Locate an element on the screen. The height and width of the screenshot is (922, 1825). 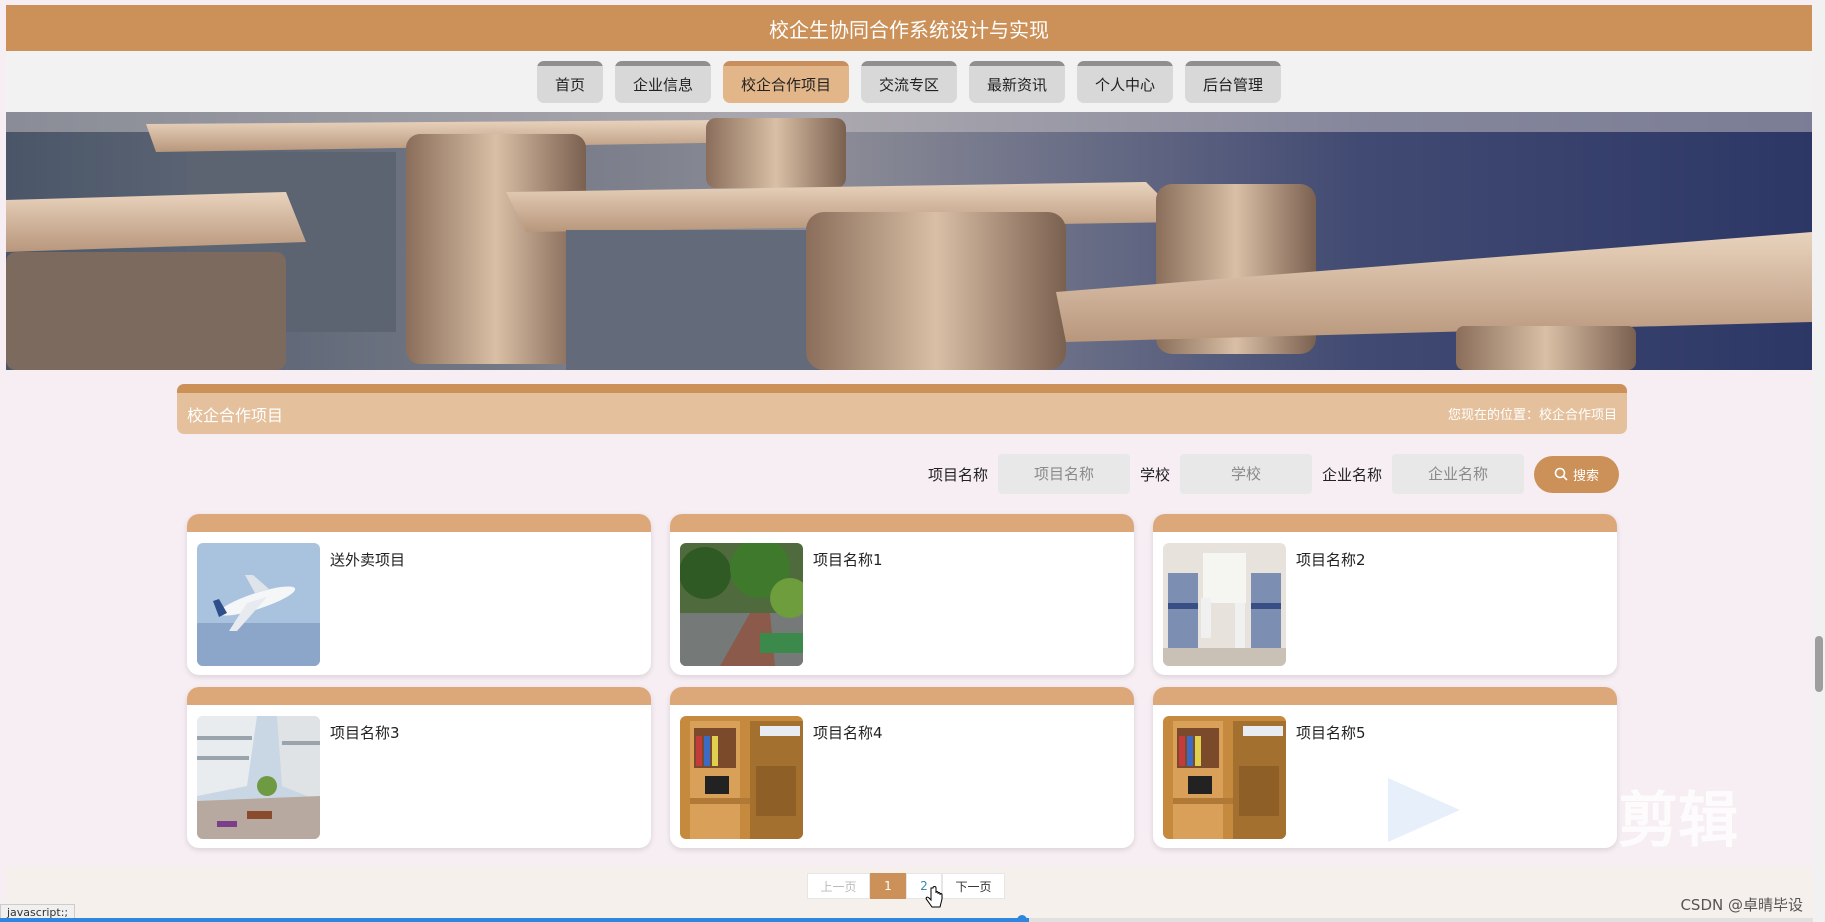
search-icon is located at coordinates (1561, 474).